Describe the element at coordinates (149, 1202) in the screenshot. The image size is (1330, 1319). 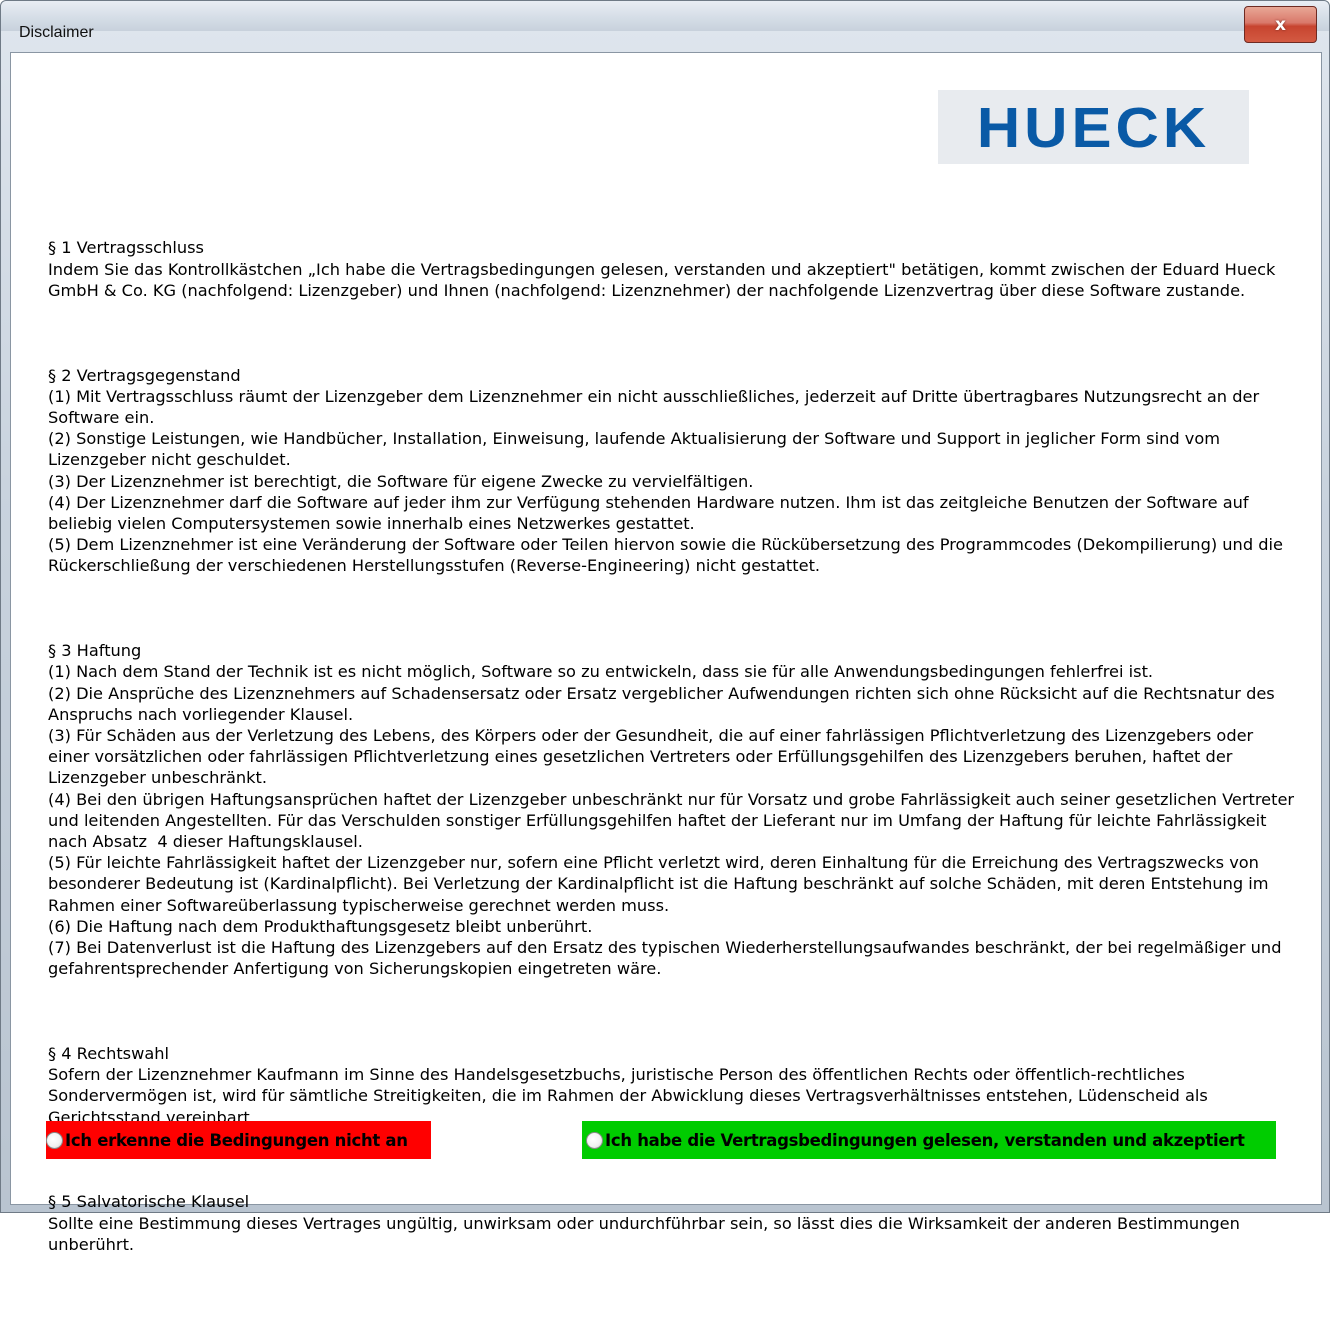
I see `section-5-heading: § 5 Salvatorische Klausel` at that location.